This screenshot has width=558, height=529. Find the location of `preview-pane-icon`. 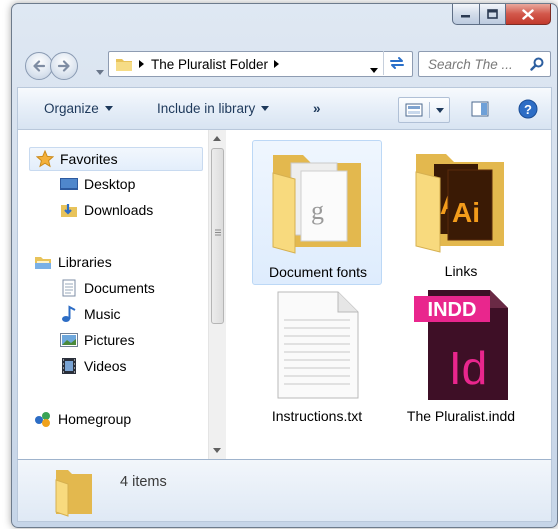

preview-pane-icon is located at coordinates (480, 109).